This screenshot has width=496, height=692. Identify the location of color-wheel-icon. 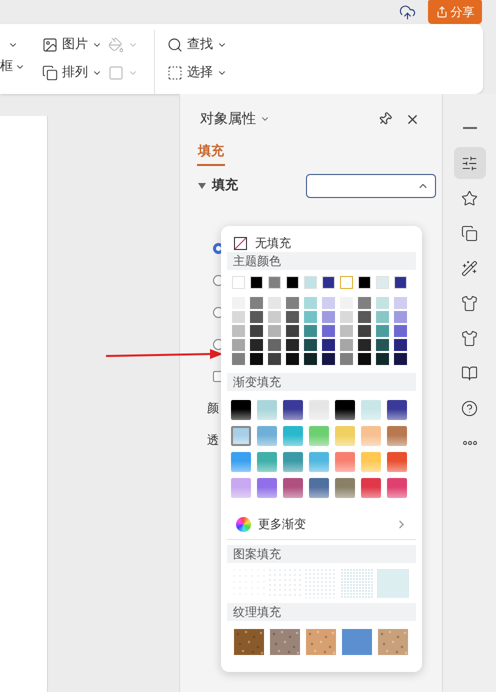
(243, 524).